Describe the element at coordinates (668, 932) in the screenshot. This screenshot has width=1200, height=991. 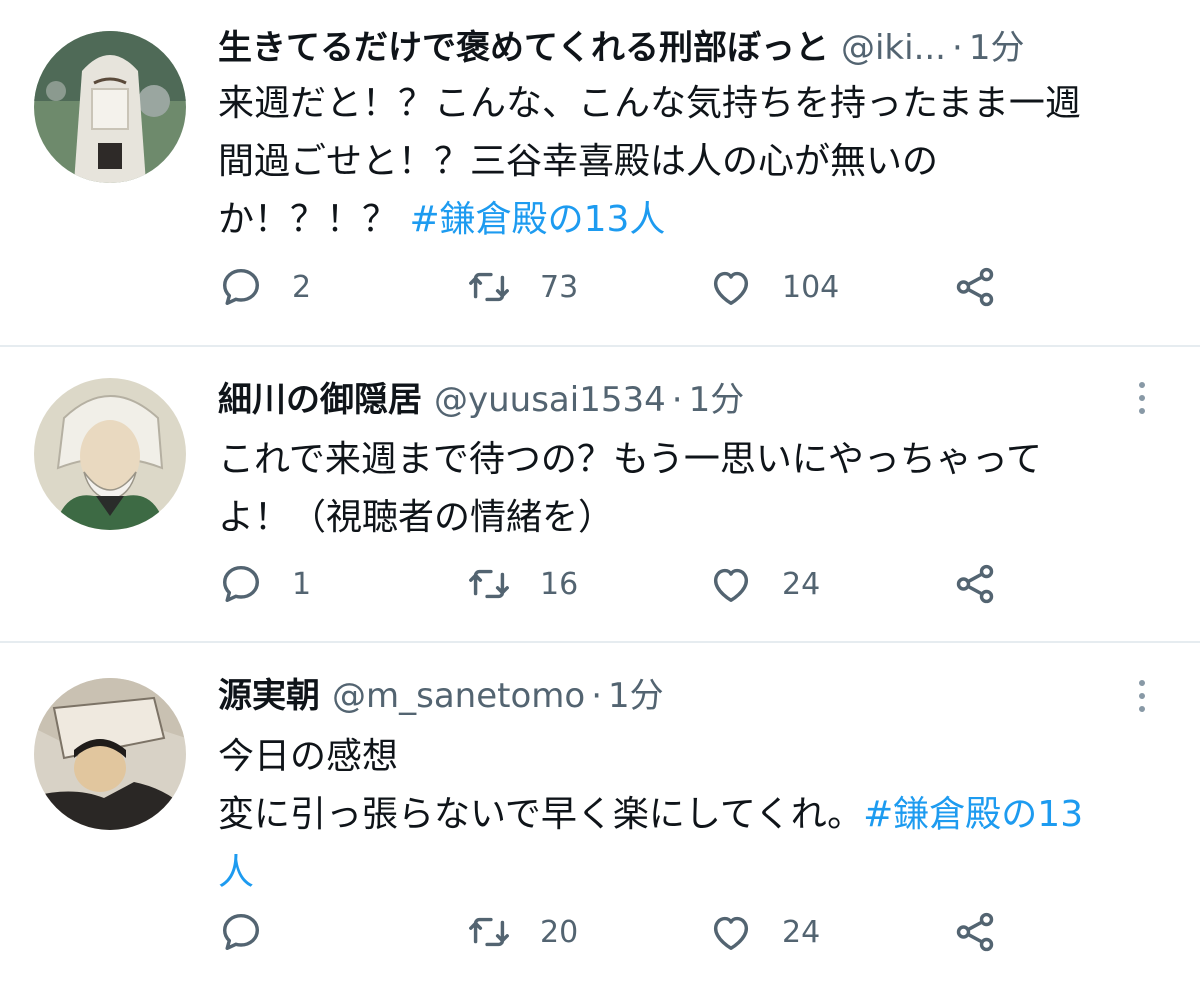
I see `tweet-actions: 20 24` at that location.